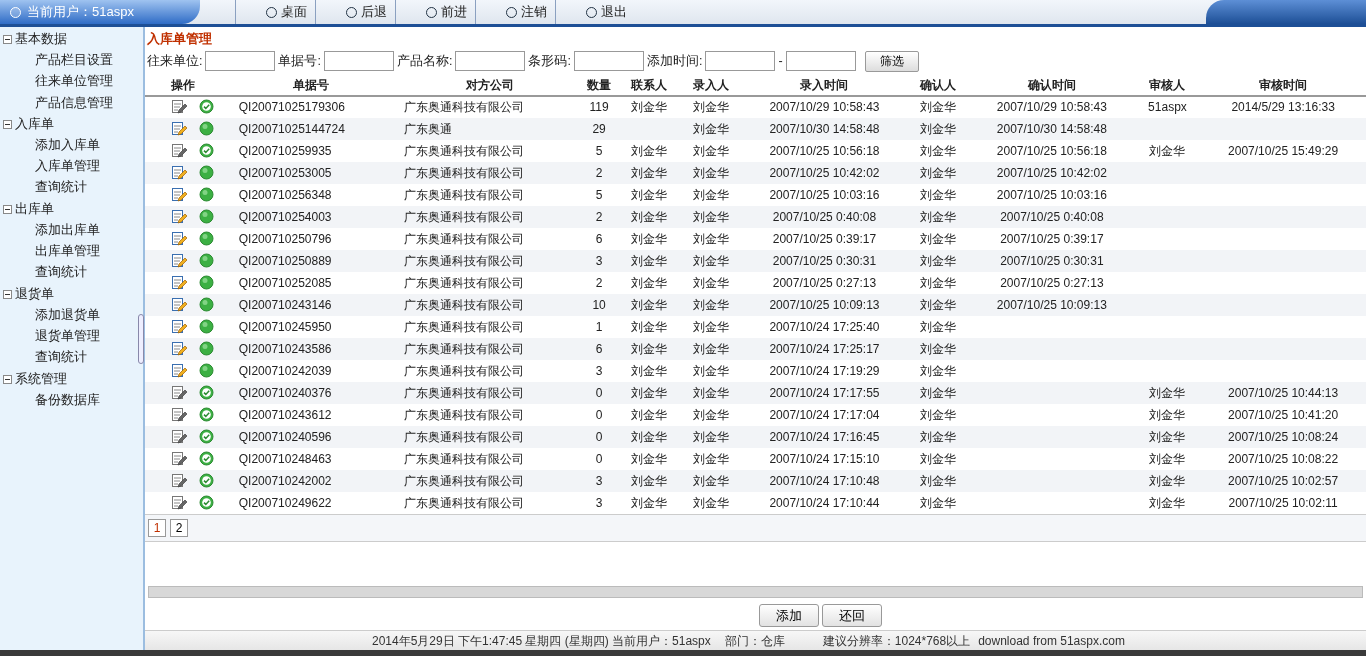 The height and width of the screenshot is (656, 1366). I want to click on page-button: 1, so click(157, 527).